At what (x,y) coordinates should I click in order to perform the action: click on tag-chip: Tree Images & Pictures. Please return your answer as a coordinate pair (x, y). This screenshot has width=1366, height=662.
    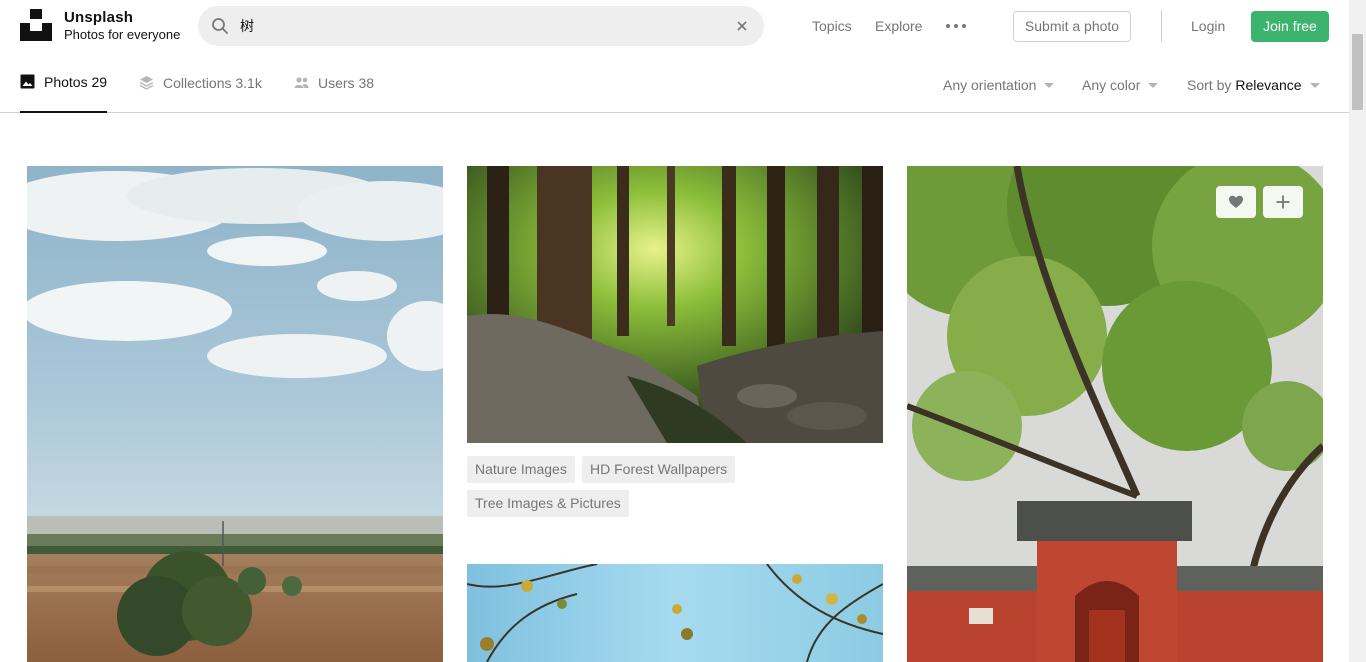
    Looking at the image, I should click on (548, 503).